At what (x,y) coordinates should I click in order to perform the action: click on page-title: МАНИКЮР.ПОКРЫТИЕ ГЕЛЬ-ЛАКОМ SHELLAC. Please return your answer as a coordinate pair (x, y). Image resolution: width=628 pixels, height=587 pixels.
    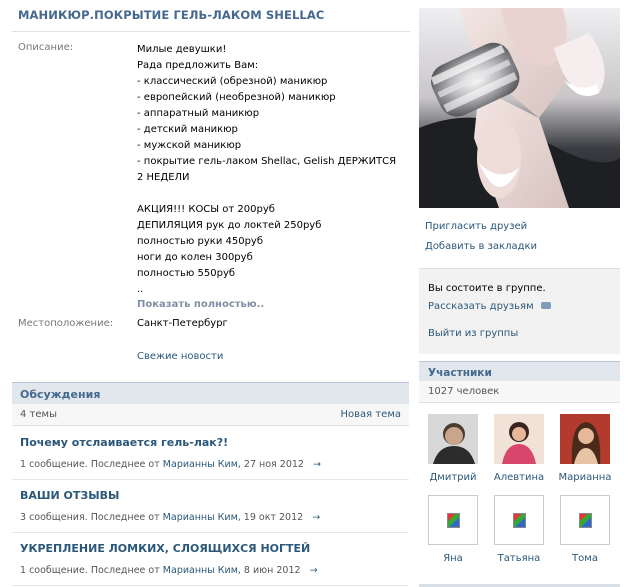
    Looking at the image, I should click on (171, 15).